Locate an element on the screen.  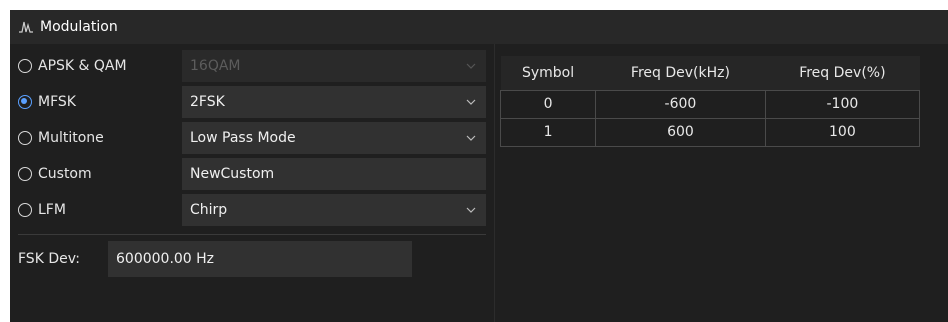
radio-apsk-qam: APSK & QAM is located at coordinates (95, 66).